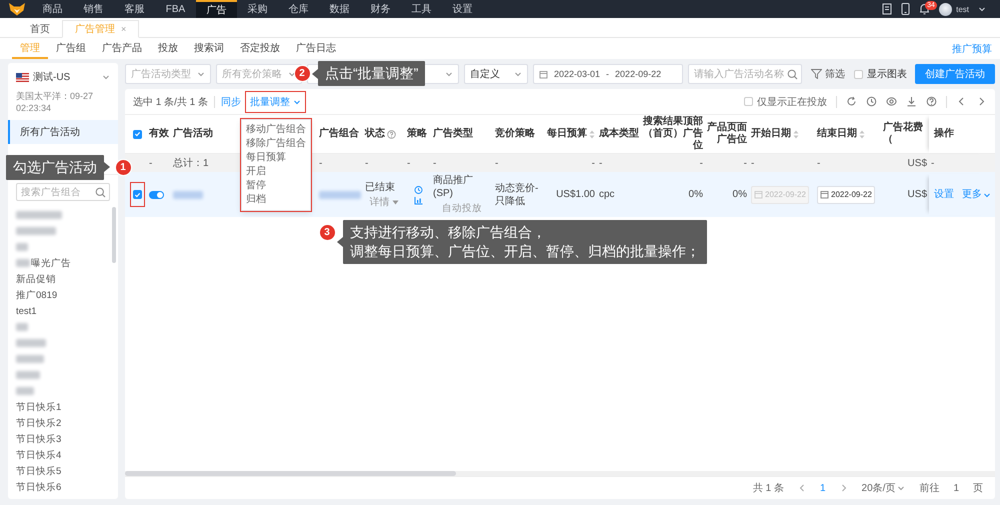 This screenshot has width=1000, height=505. I want to click on checkbox-label: 仅显示正在投放, so click(792, 102).